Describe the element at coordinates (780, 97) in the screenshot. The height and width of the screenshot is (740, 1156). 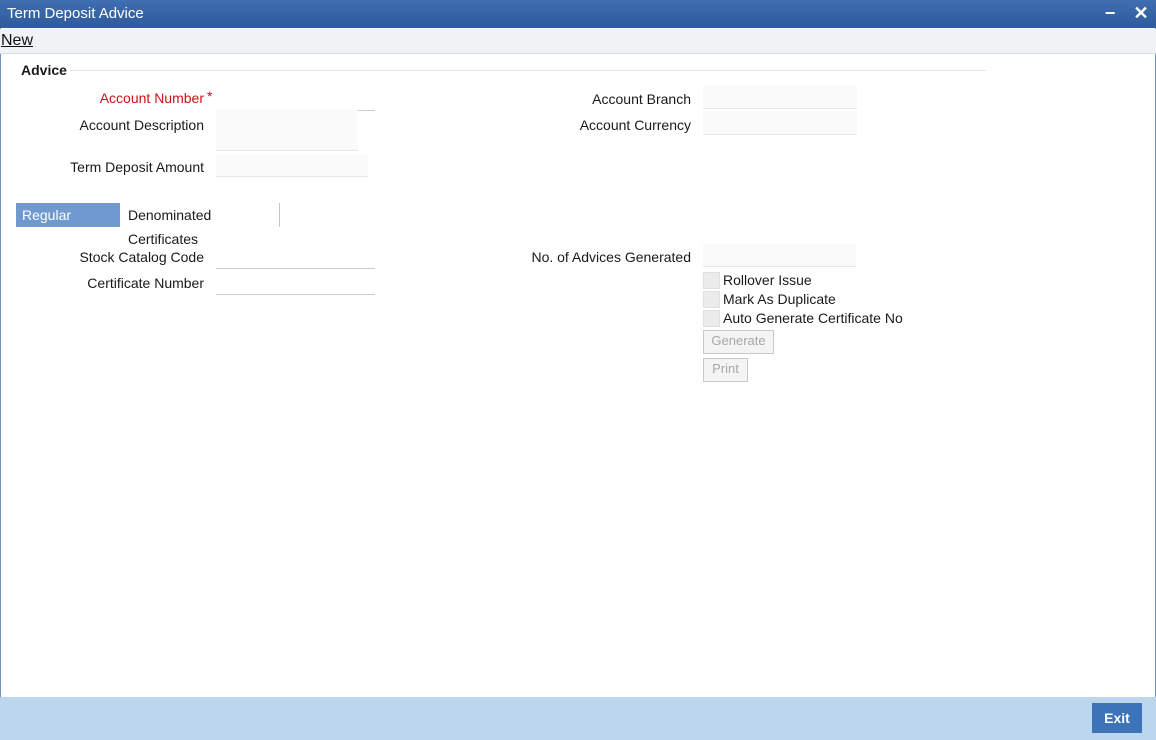
I see `account-branch-field` at that location.